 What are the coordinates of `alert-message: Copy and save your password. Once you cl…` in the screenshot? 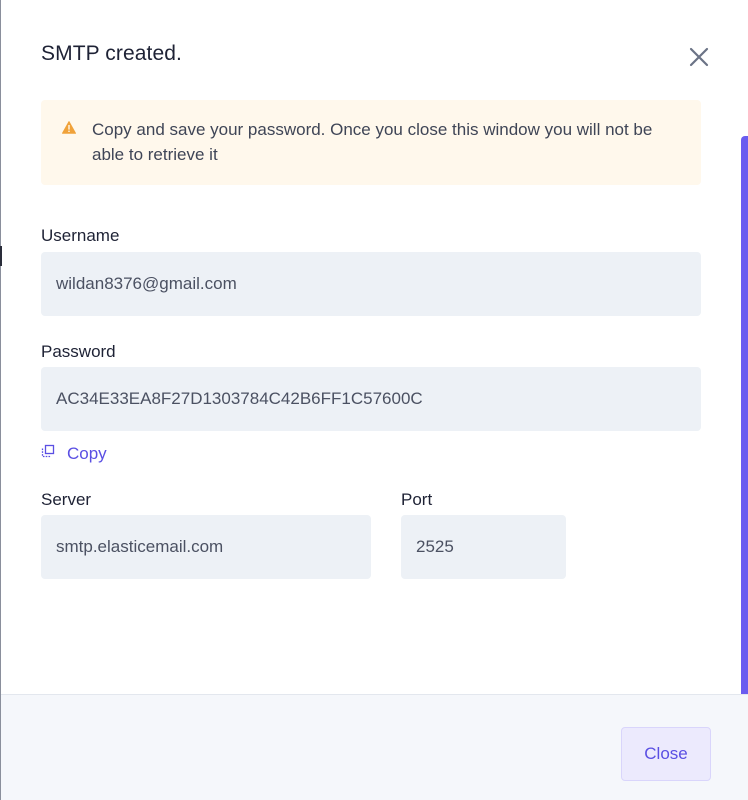 It's located at (372, 142).